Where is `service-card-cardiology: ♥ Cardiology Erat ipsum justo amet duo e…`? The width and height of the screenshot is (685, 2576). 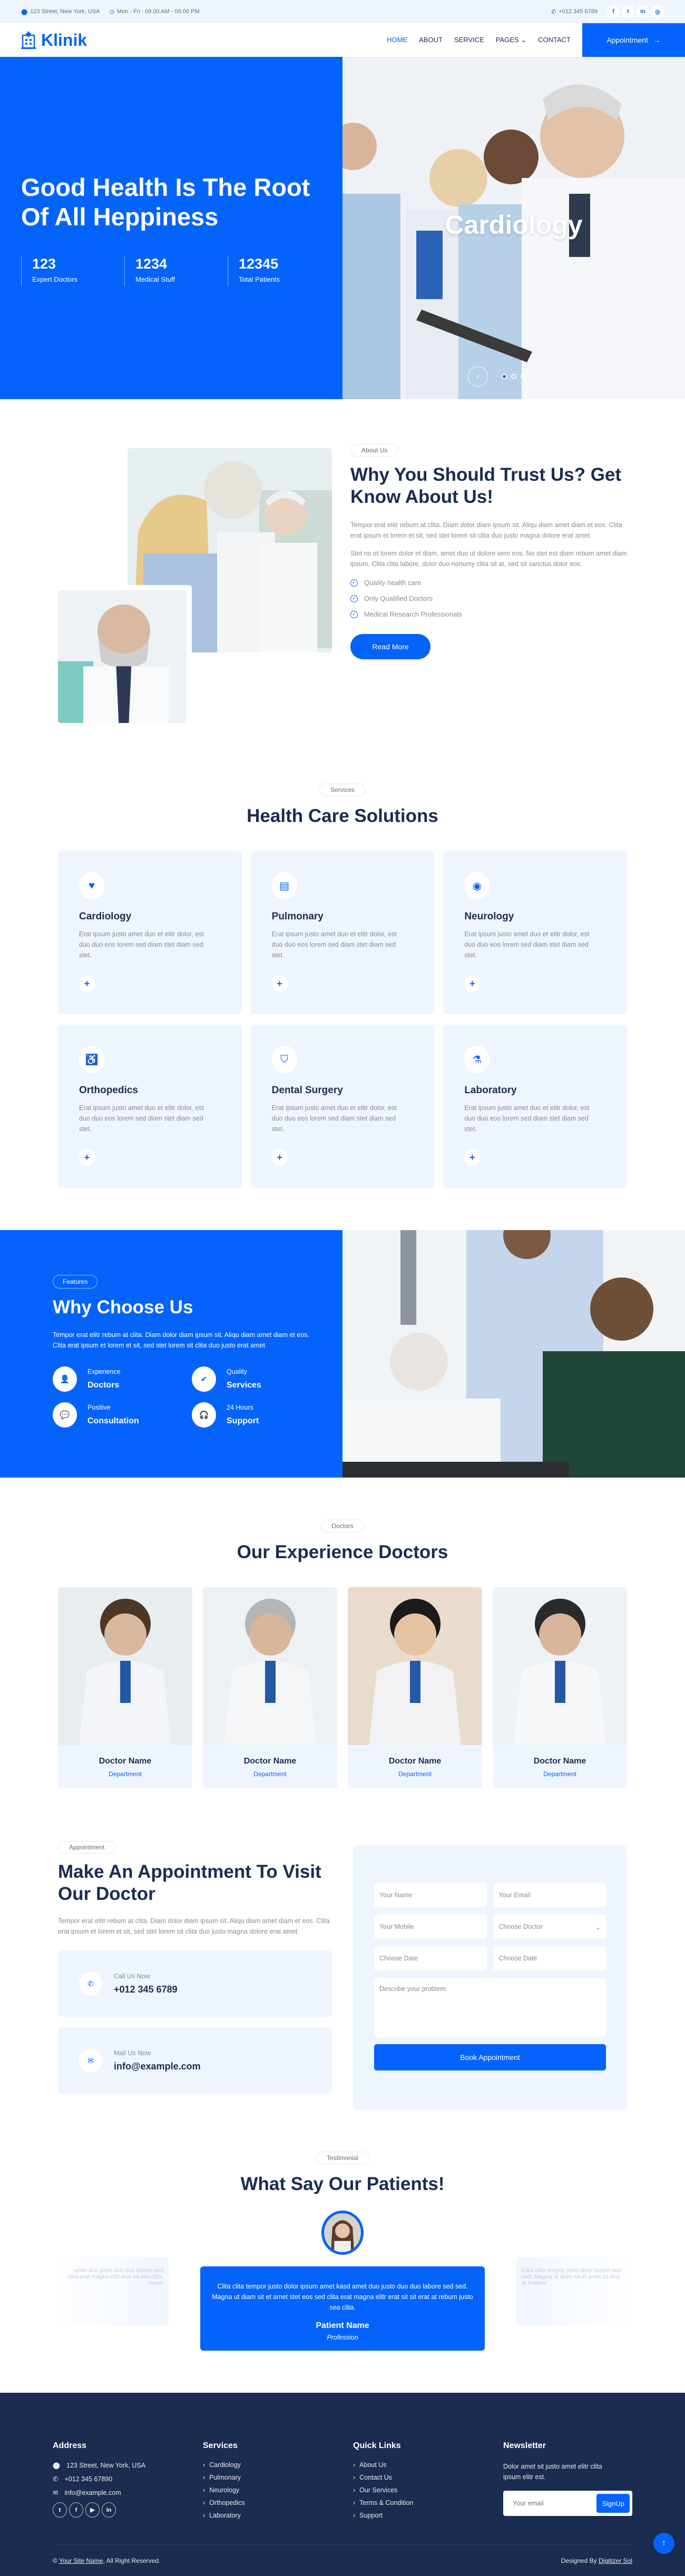 service-card-cardiology: ♥ Cardiology Erat ipsum justo amet duo e… is located at coordinates (150, 932).